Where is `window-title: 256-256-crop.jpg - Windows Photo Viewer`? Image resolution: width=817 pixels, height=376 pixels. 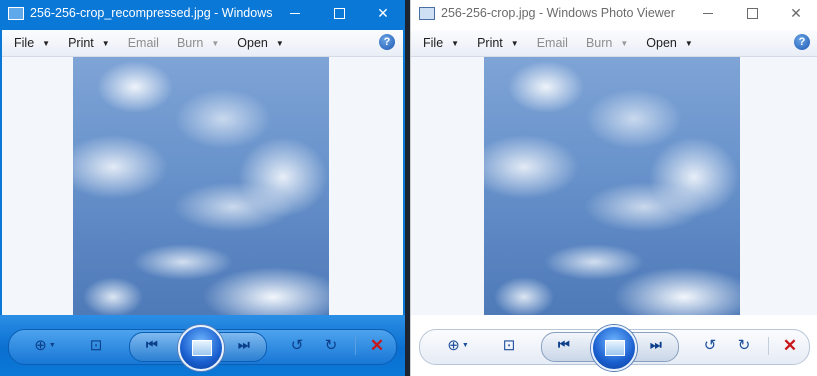
window-title: 256-256-crop.jpg - Windows Photo Viewer is located at coordinates (558, 13).